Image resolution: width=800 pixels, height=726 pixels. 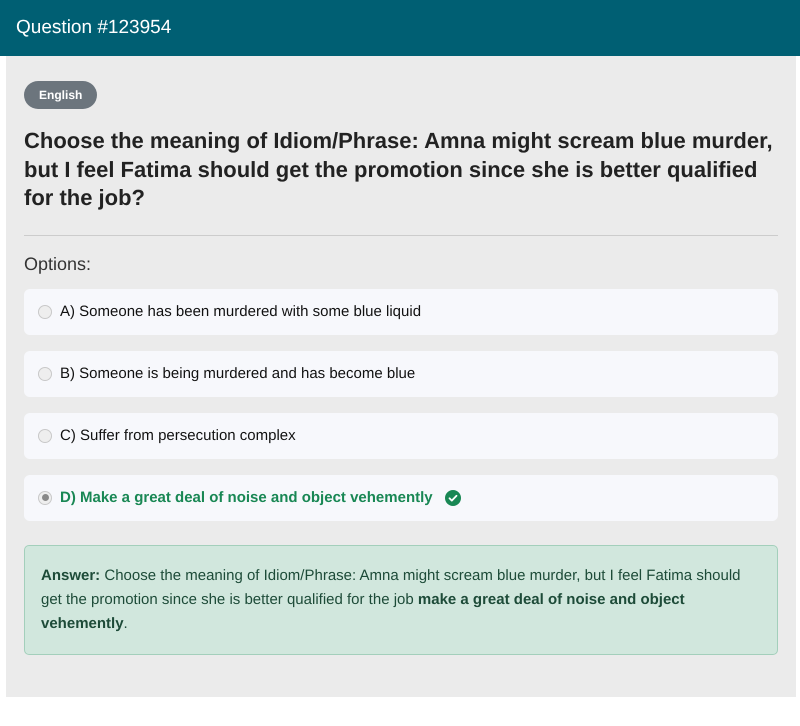 What do you see at coordinates (401, 435) in the screenshot?
I see `option-item: C) Suffer from persecution complex` at bounding box center [401, 435].